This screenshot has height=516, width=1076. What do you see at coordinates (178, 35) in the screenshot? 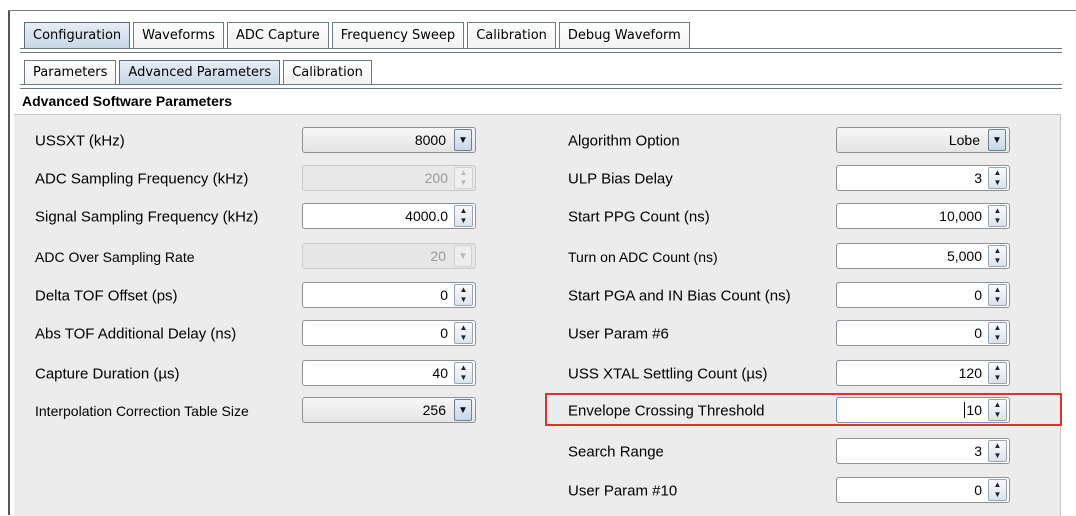
I see `tab-waveforms: Waveforms` at bounding box center [178, 35].